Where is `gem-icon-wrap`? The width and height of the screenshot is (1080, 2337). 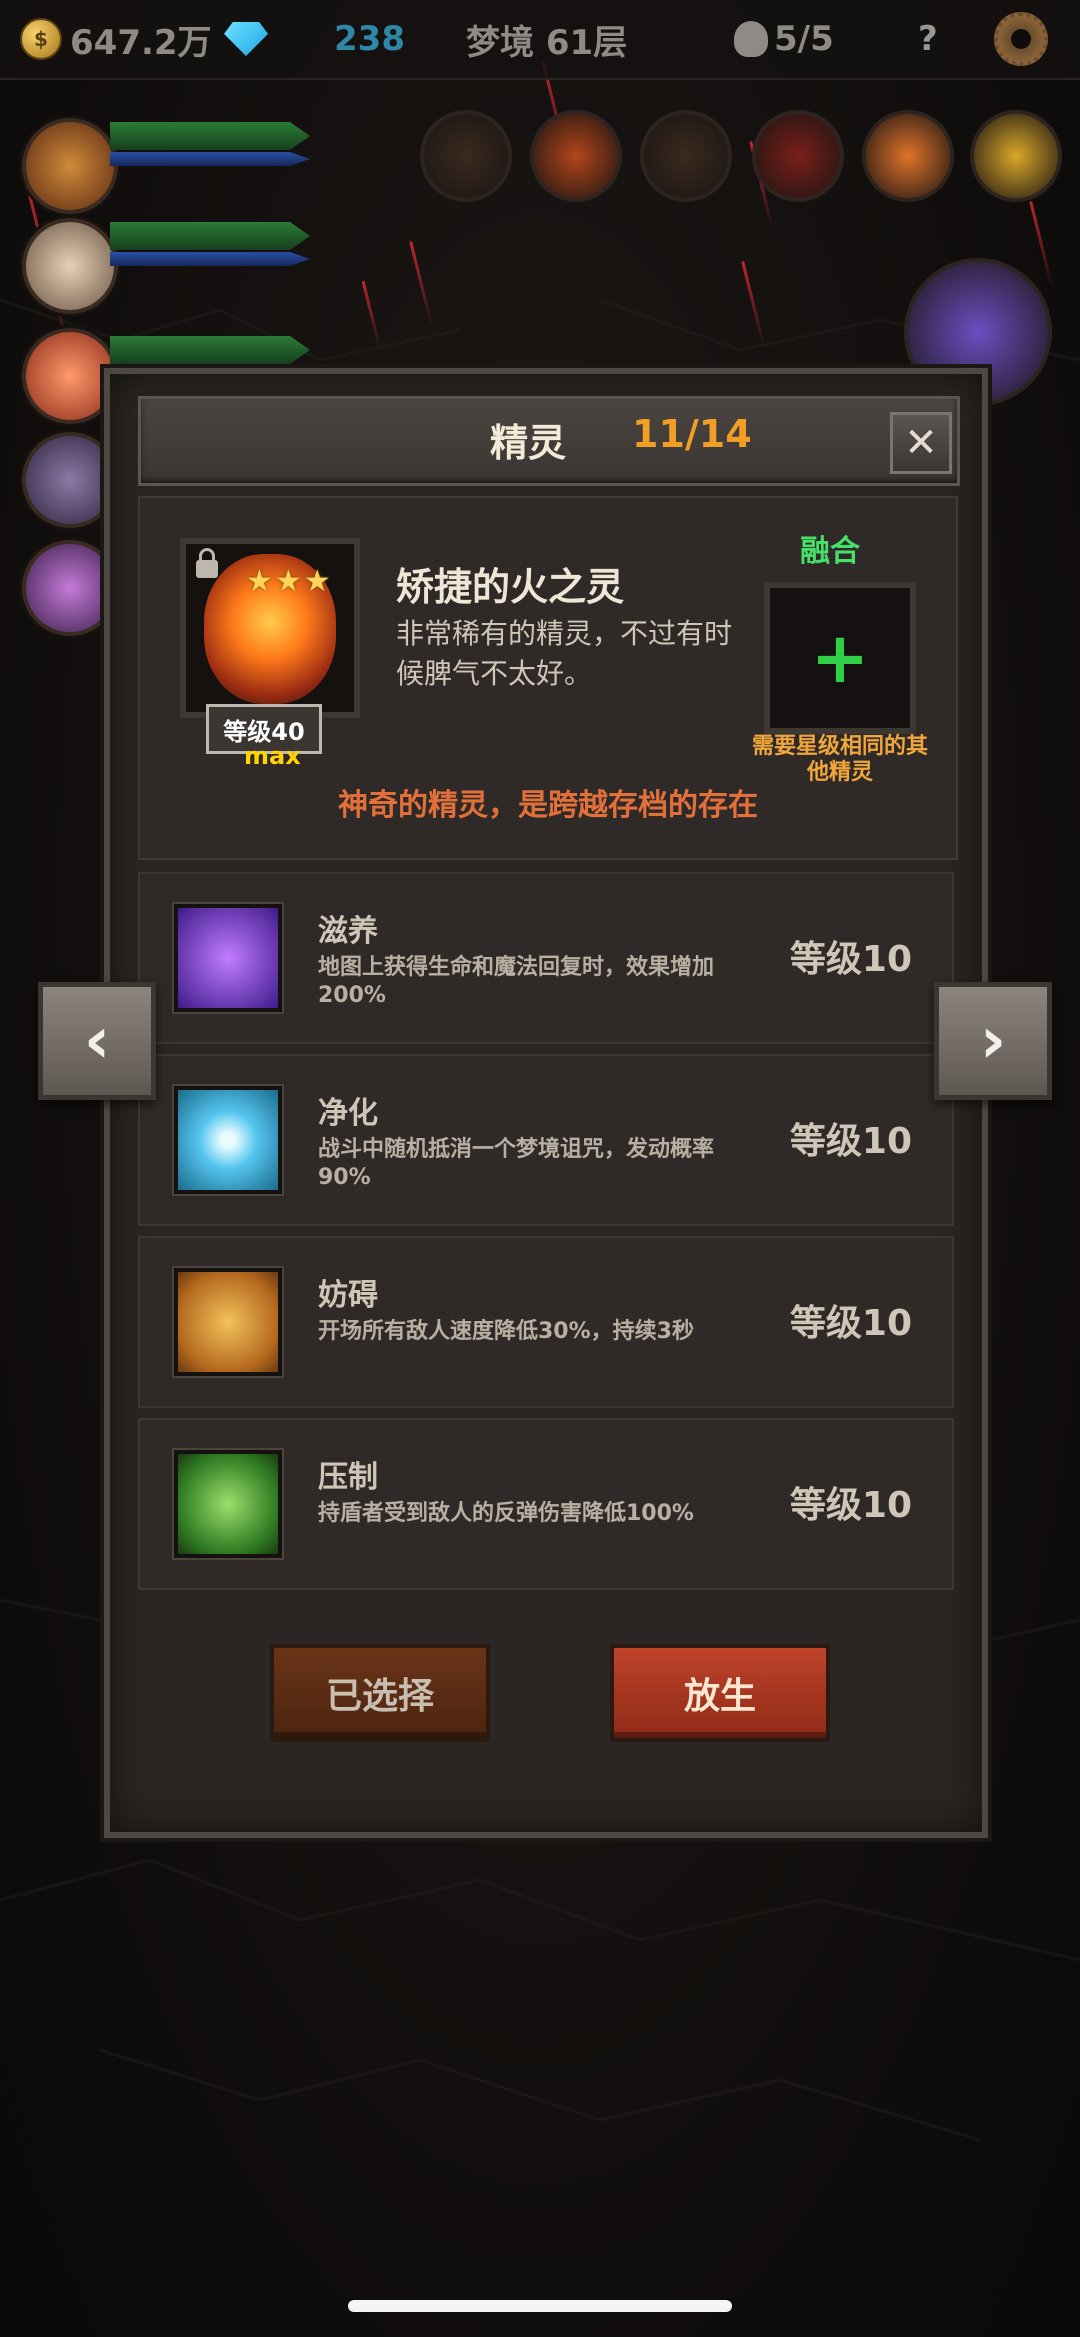 gem-icon-wrap is located at coordinates (246, 39).